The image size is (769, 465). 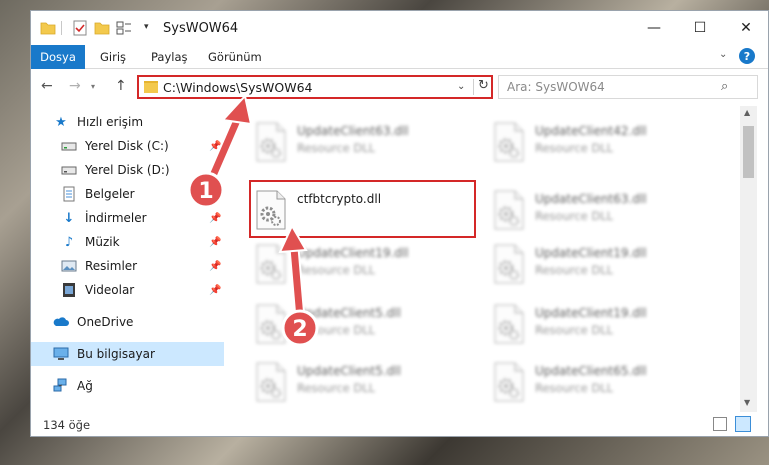 I want to click on address-bar: C:\Windows\SysWOW64 ⌄ ↻, so click(x=315, y=87).